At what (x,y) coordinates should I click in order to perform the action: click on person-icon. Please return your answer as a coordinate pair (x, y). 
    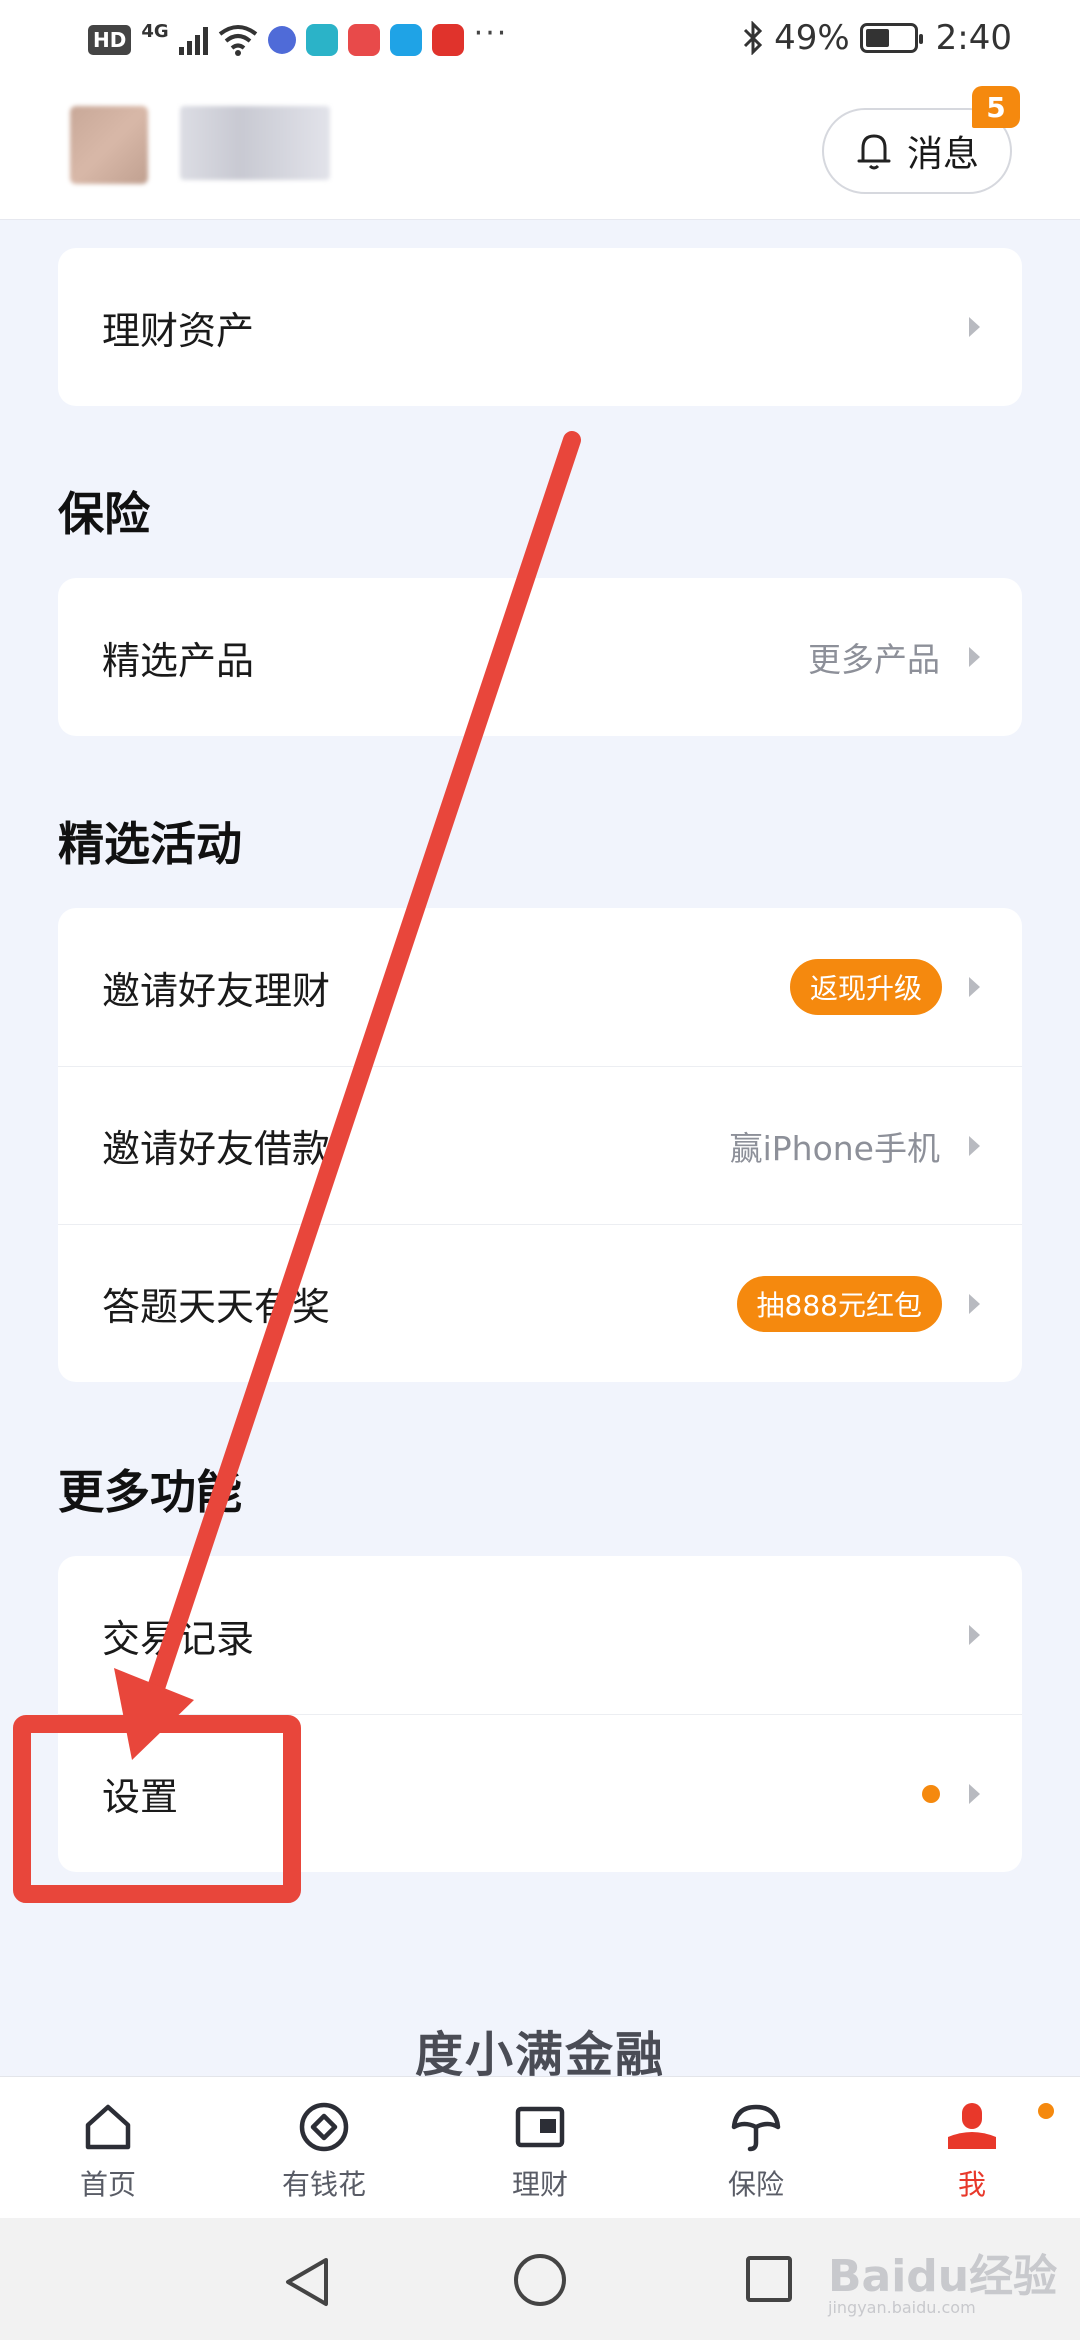
    Looking at the image, I should click on (972, 2126).